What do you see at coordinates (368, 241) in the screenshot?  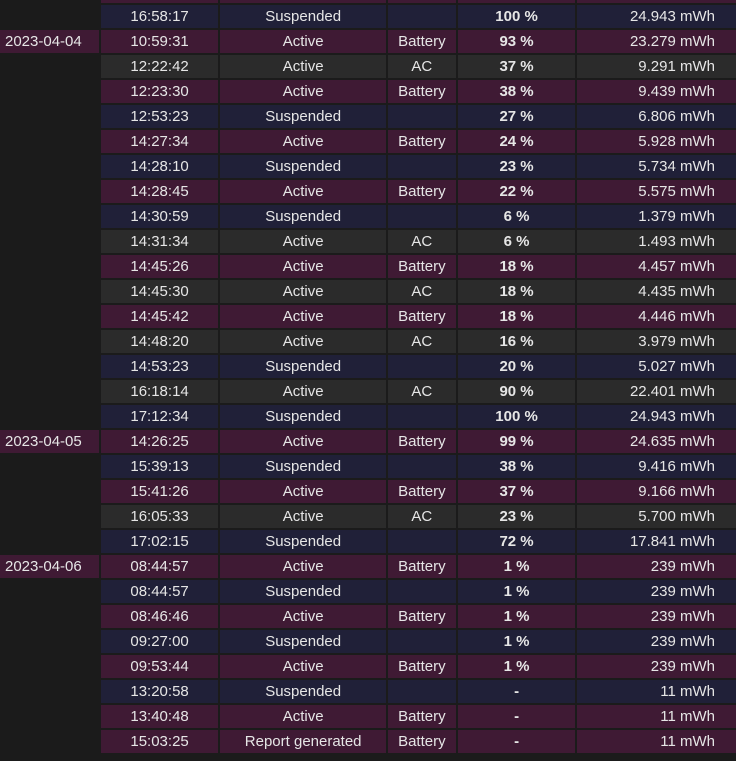 I see `table-row: 14:31:34 Active AC 6 % 1.493 mWh` at bounding box center [368, 241].